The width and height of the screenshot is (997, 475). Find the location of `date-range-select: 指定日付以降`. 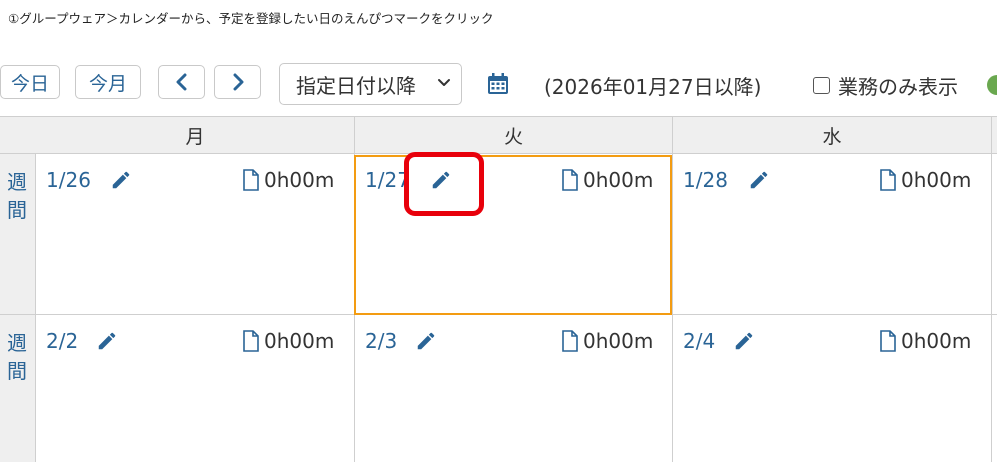

date-range-select: 指定日付以降 is located at coordinates (370, 84).